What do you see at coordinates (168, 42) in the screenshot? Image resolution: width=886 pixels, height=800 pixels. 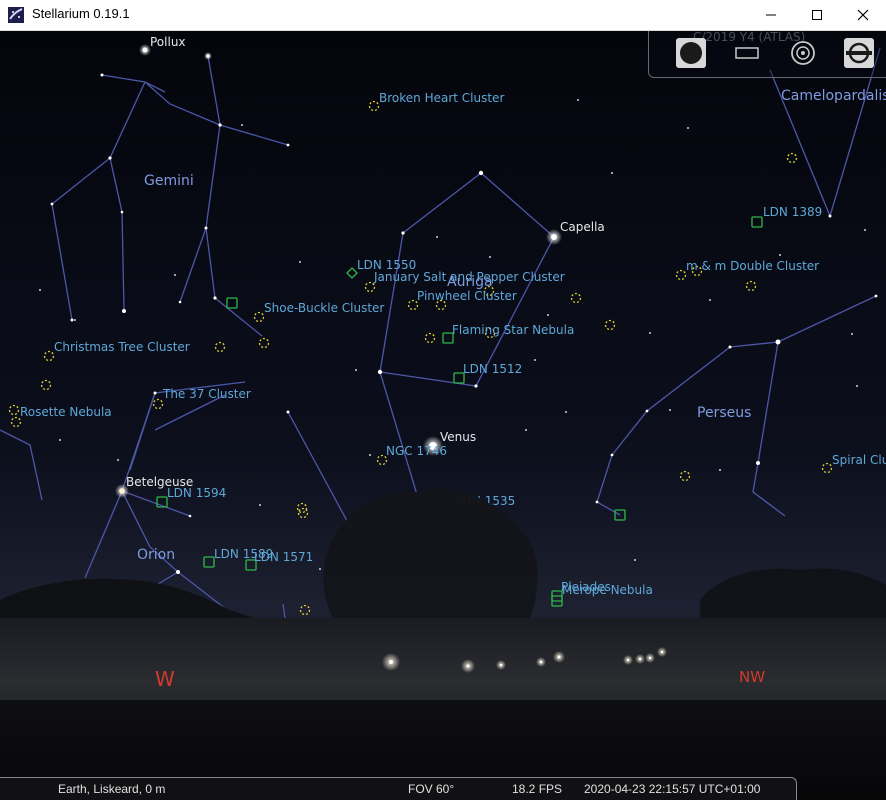 I see `label-pollux: Pollux` at bounding box center [168, 42].